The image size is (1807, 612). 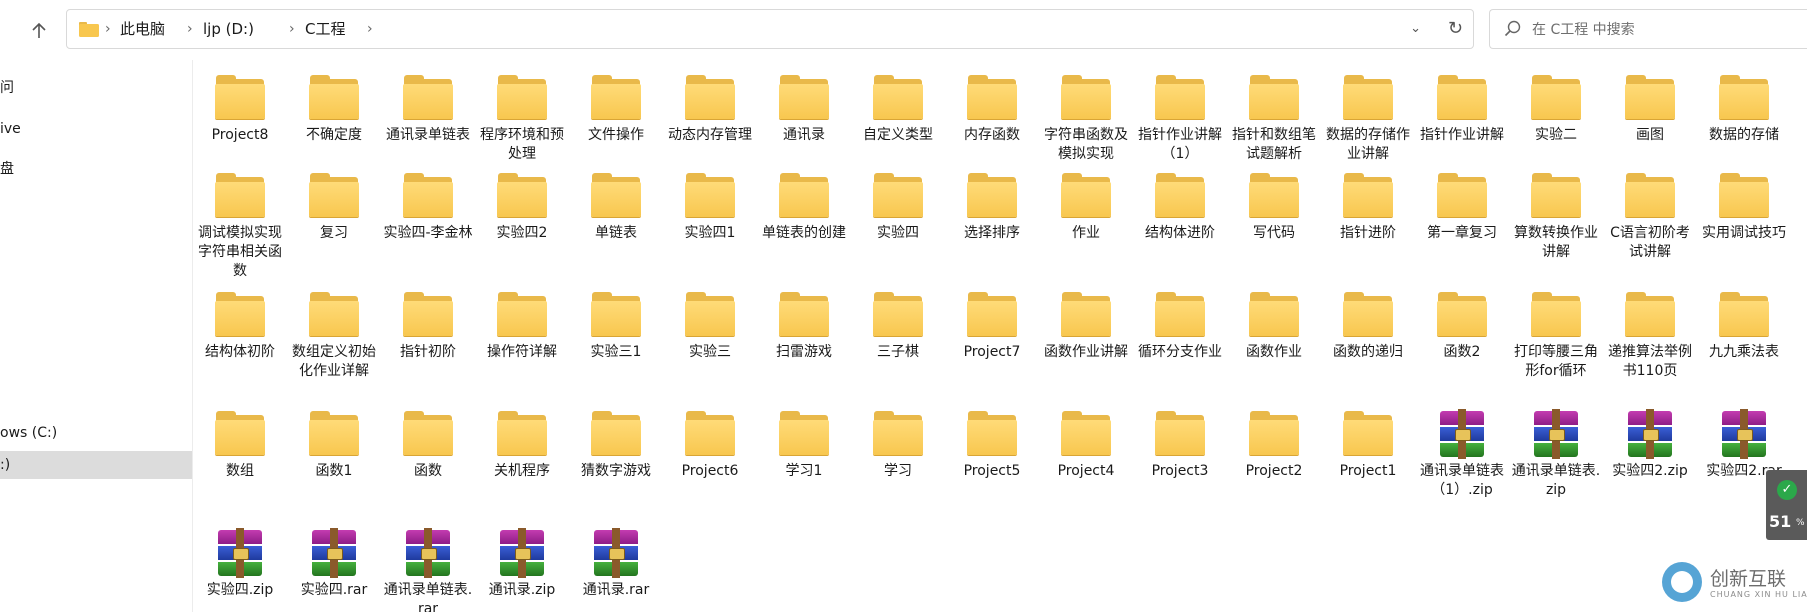 I want to click on archive-item: 实验四2.zip, so click(x=1650, y=451).